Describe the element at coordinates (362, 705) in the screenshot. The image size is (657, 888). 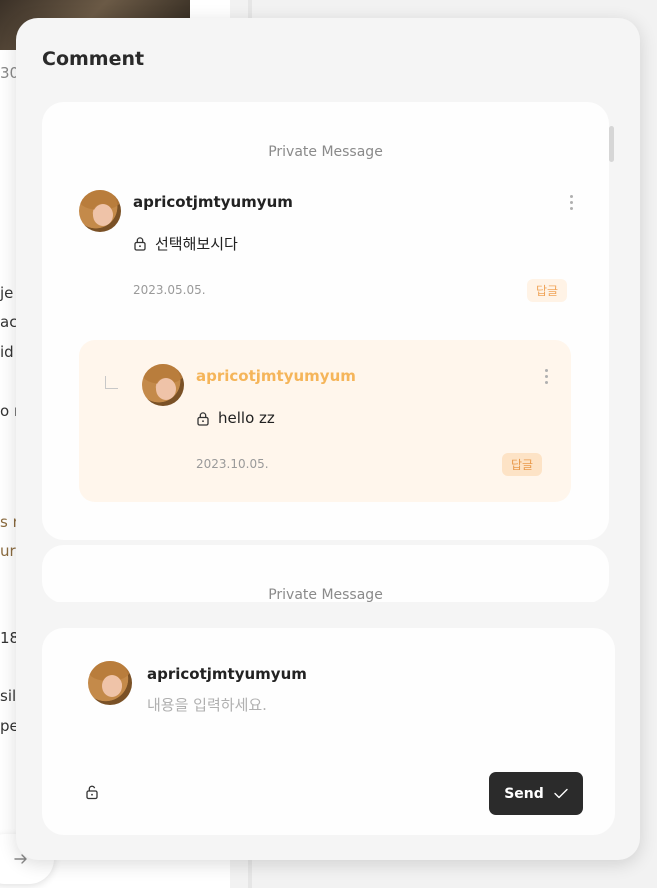
I see `comment-input` at that location.